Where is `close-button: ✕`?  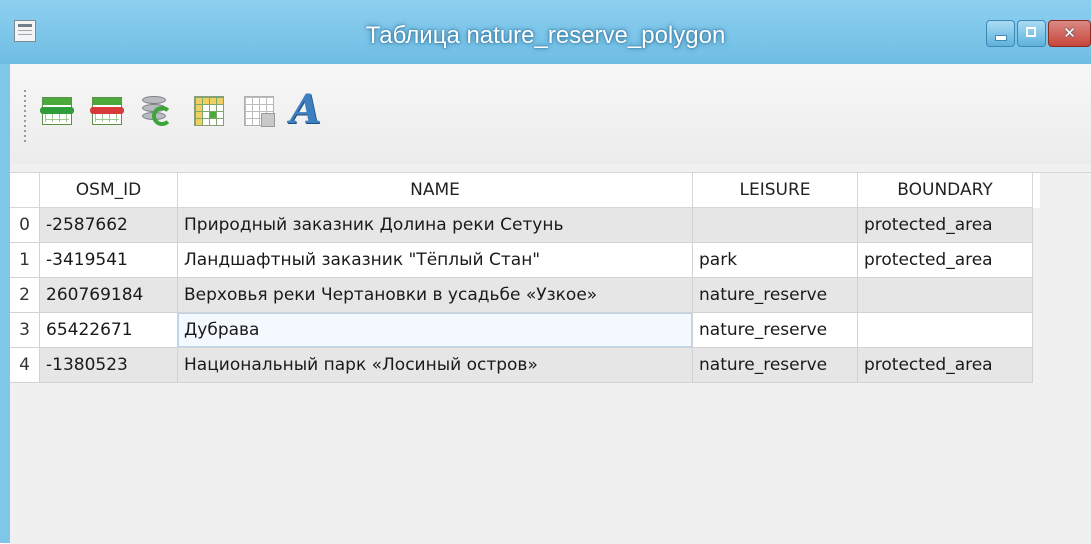
close-button: ✕ is located at coordinates (1069, 33).